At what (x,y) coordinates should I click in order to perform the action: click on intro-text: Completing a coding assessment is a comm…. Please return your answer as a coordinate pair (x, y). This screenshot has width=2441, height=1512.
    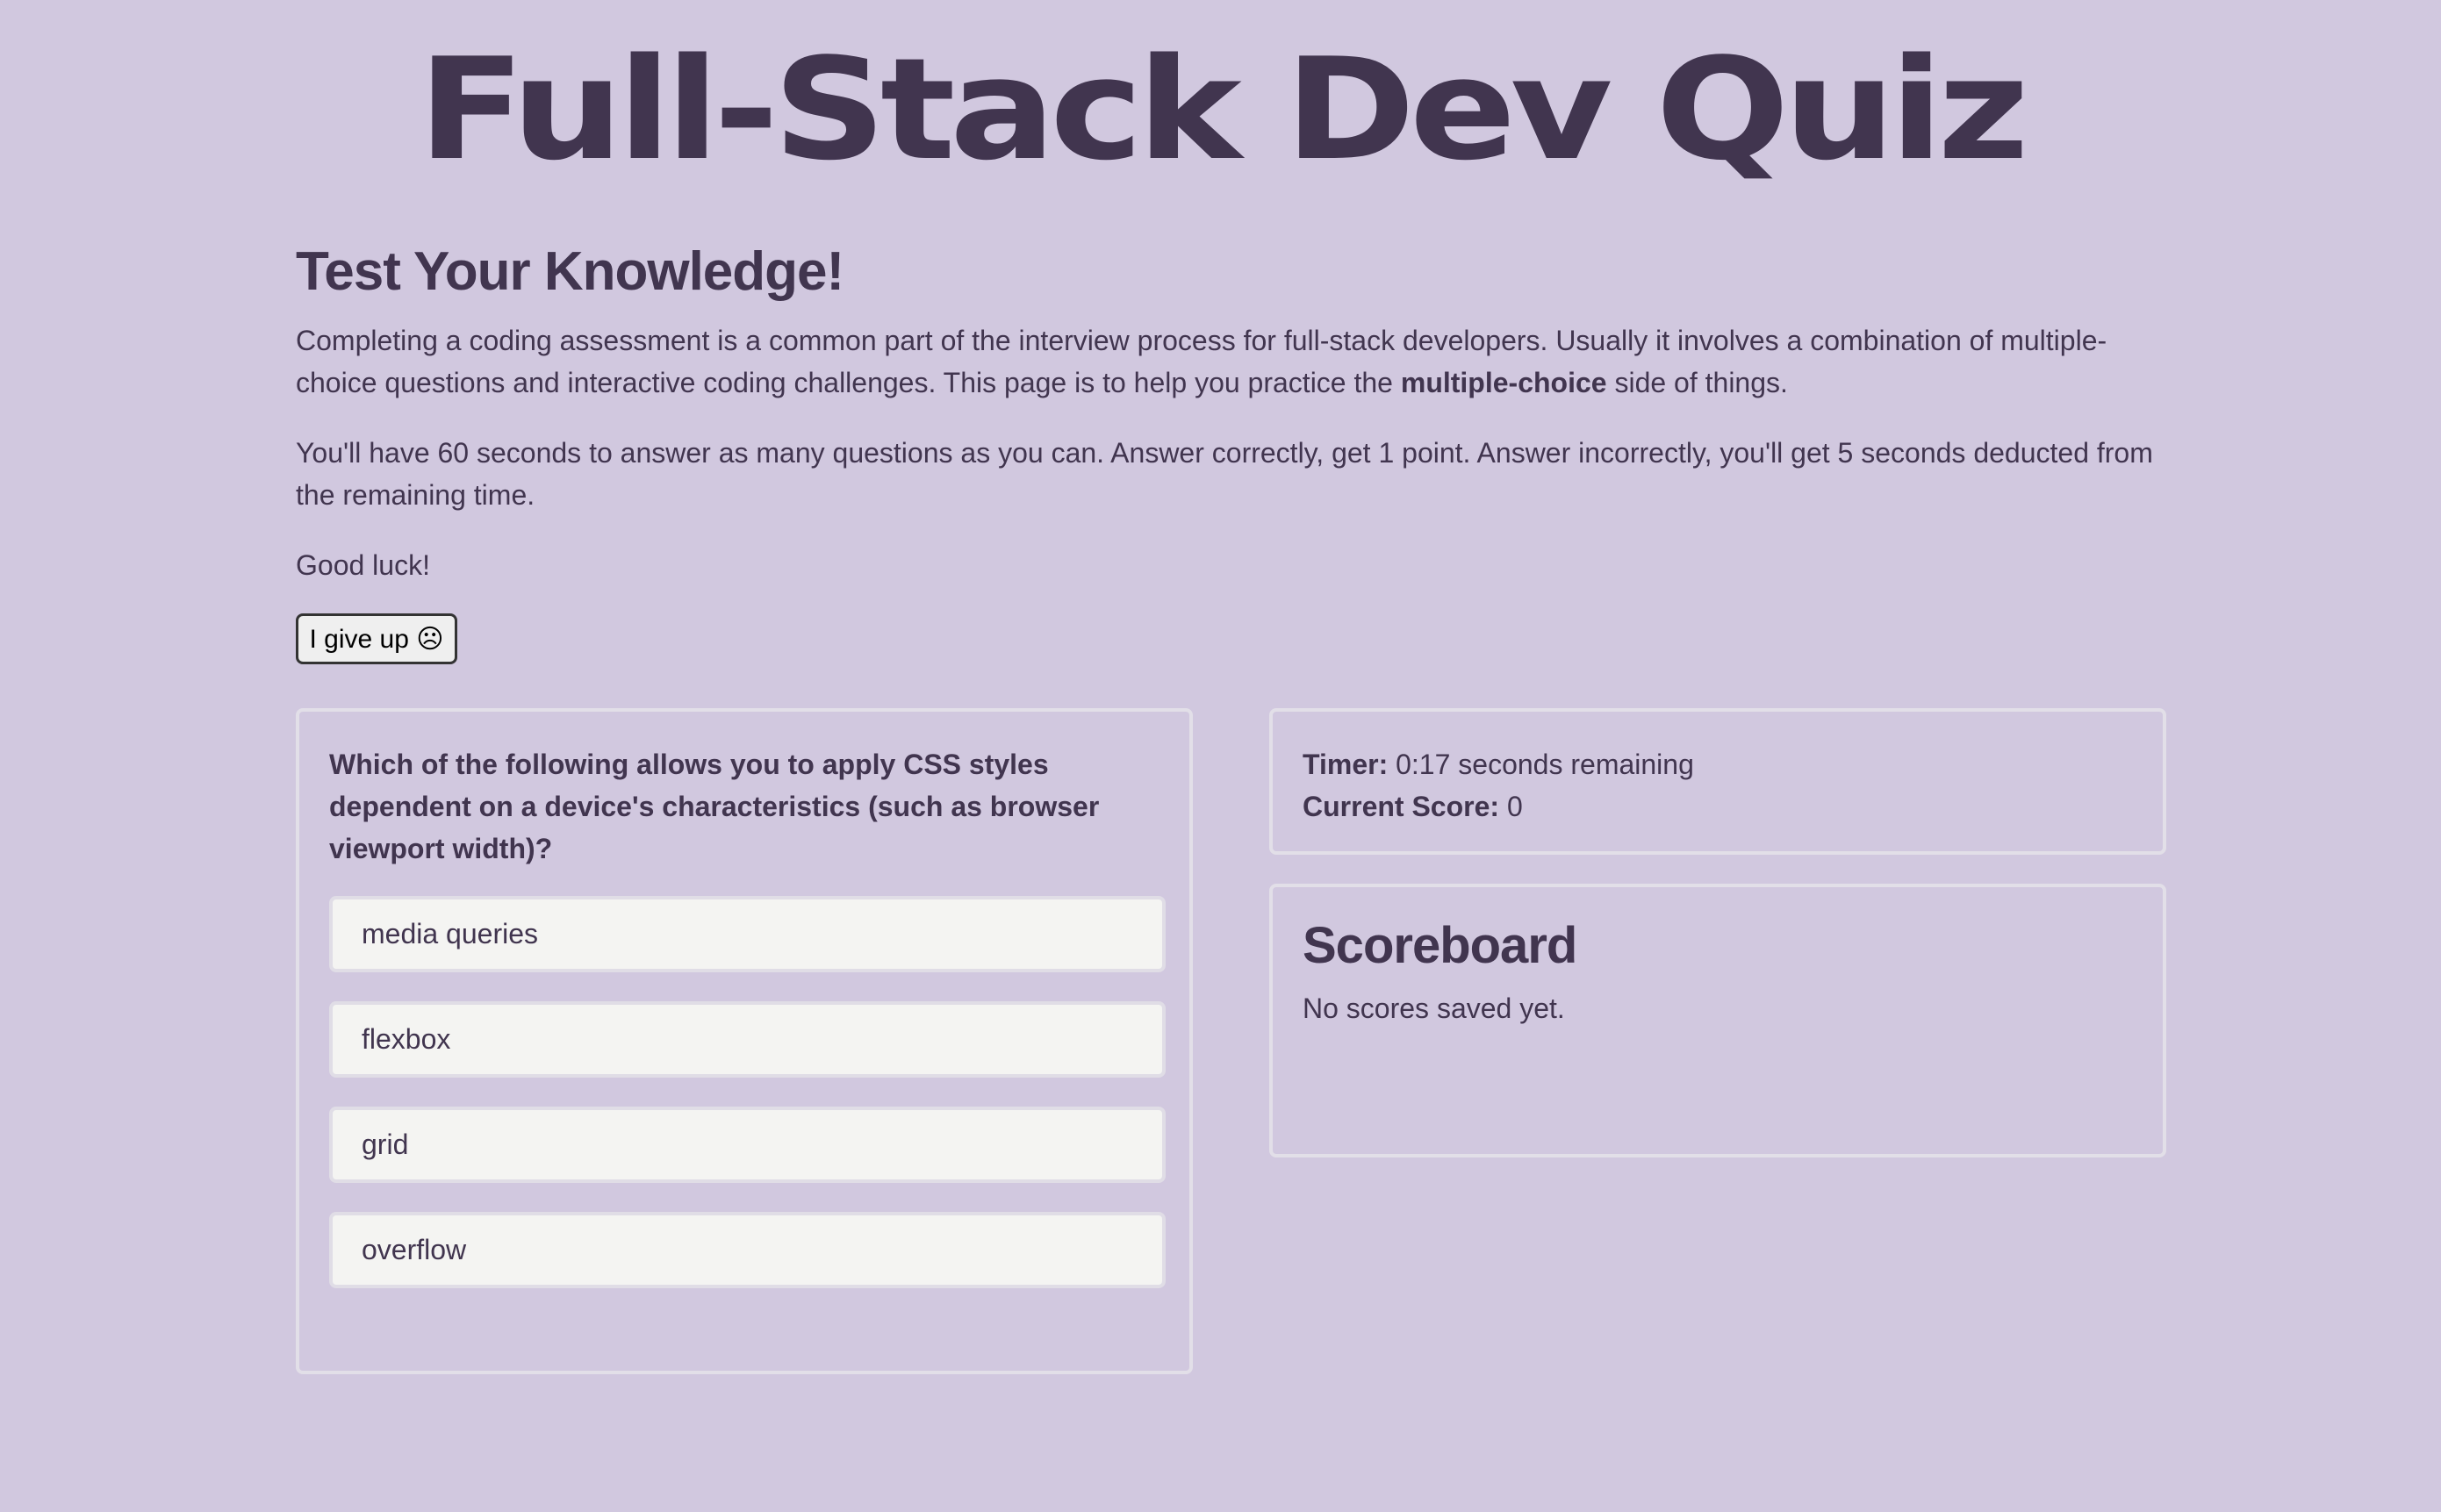
    Looking at the image, I should click on (1201, 361).